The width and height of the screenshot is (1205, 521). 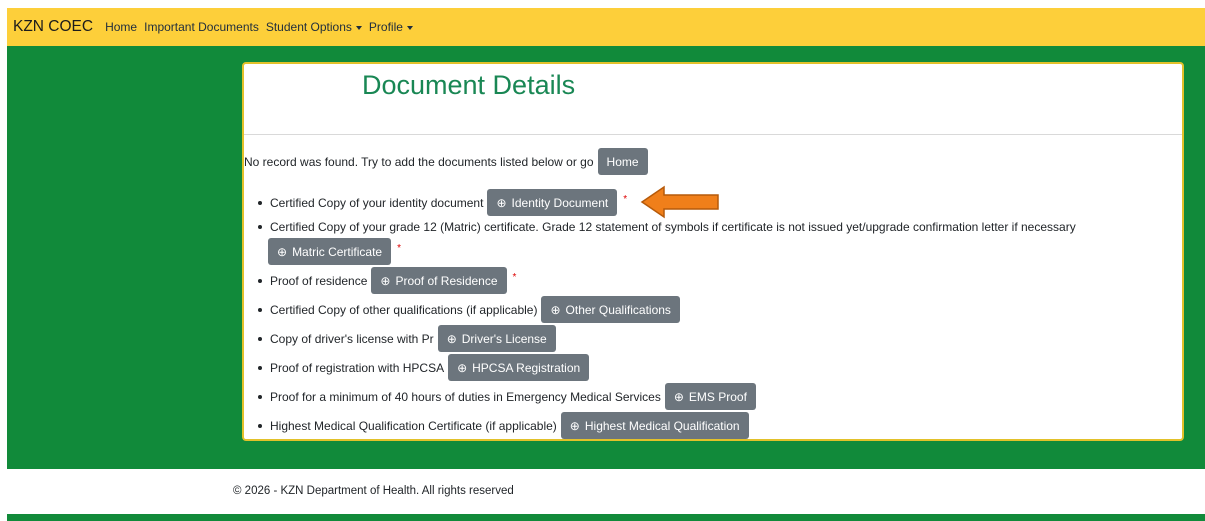 I want to click on navbar-brand: KZN COEC, so click(x=53, y=27).